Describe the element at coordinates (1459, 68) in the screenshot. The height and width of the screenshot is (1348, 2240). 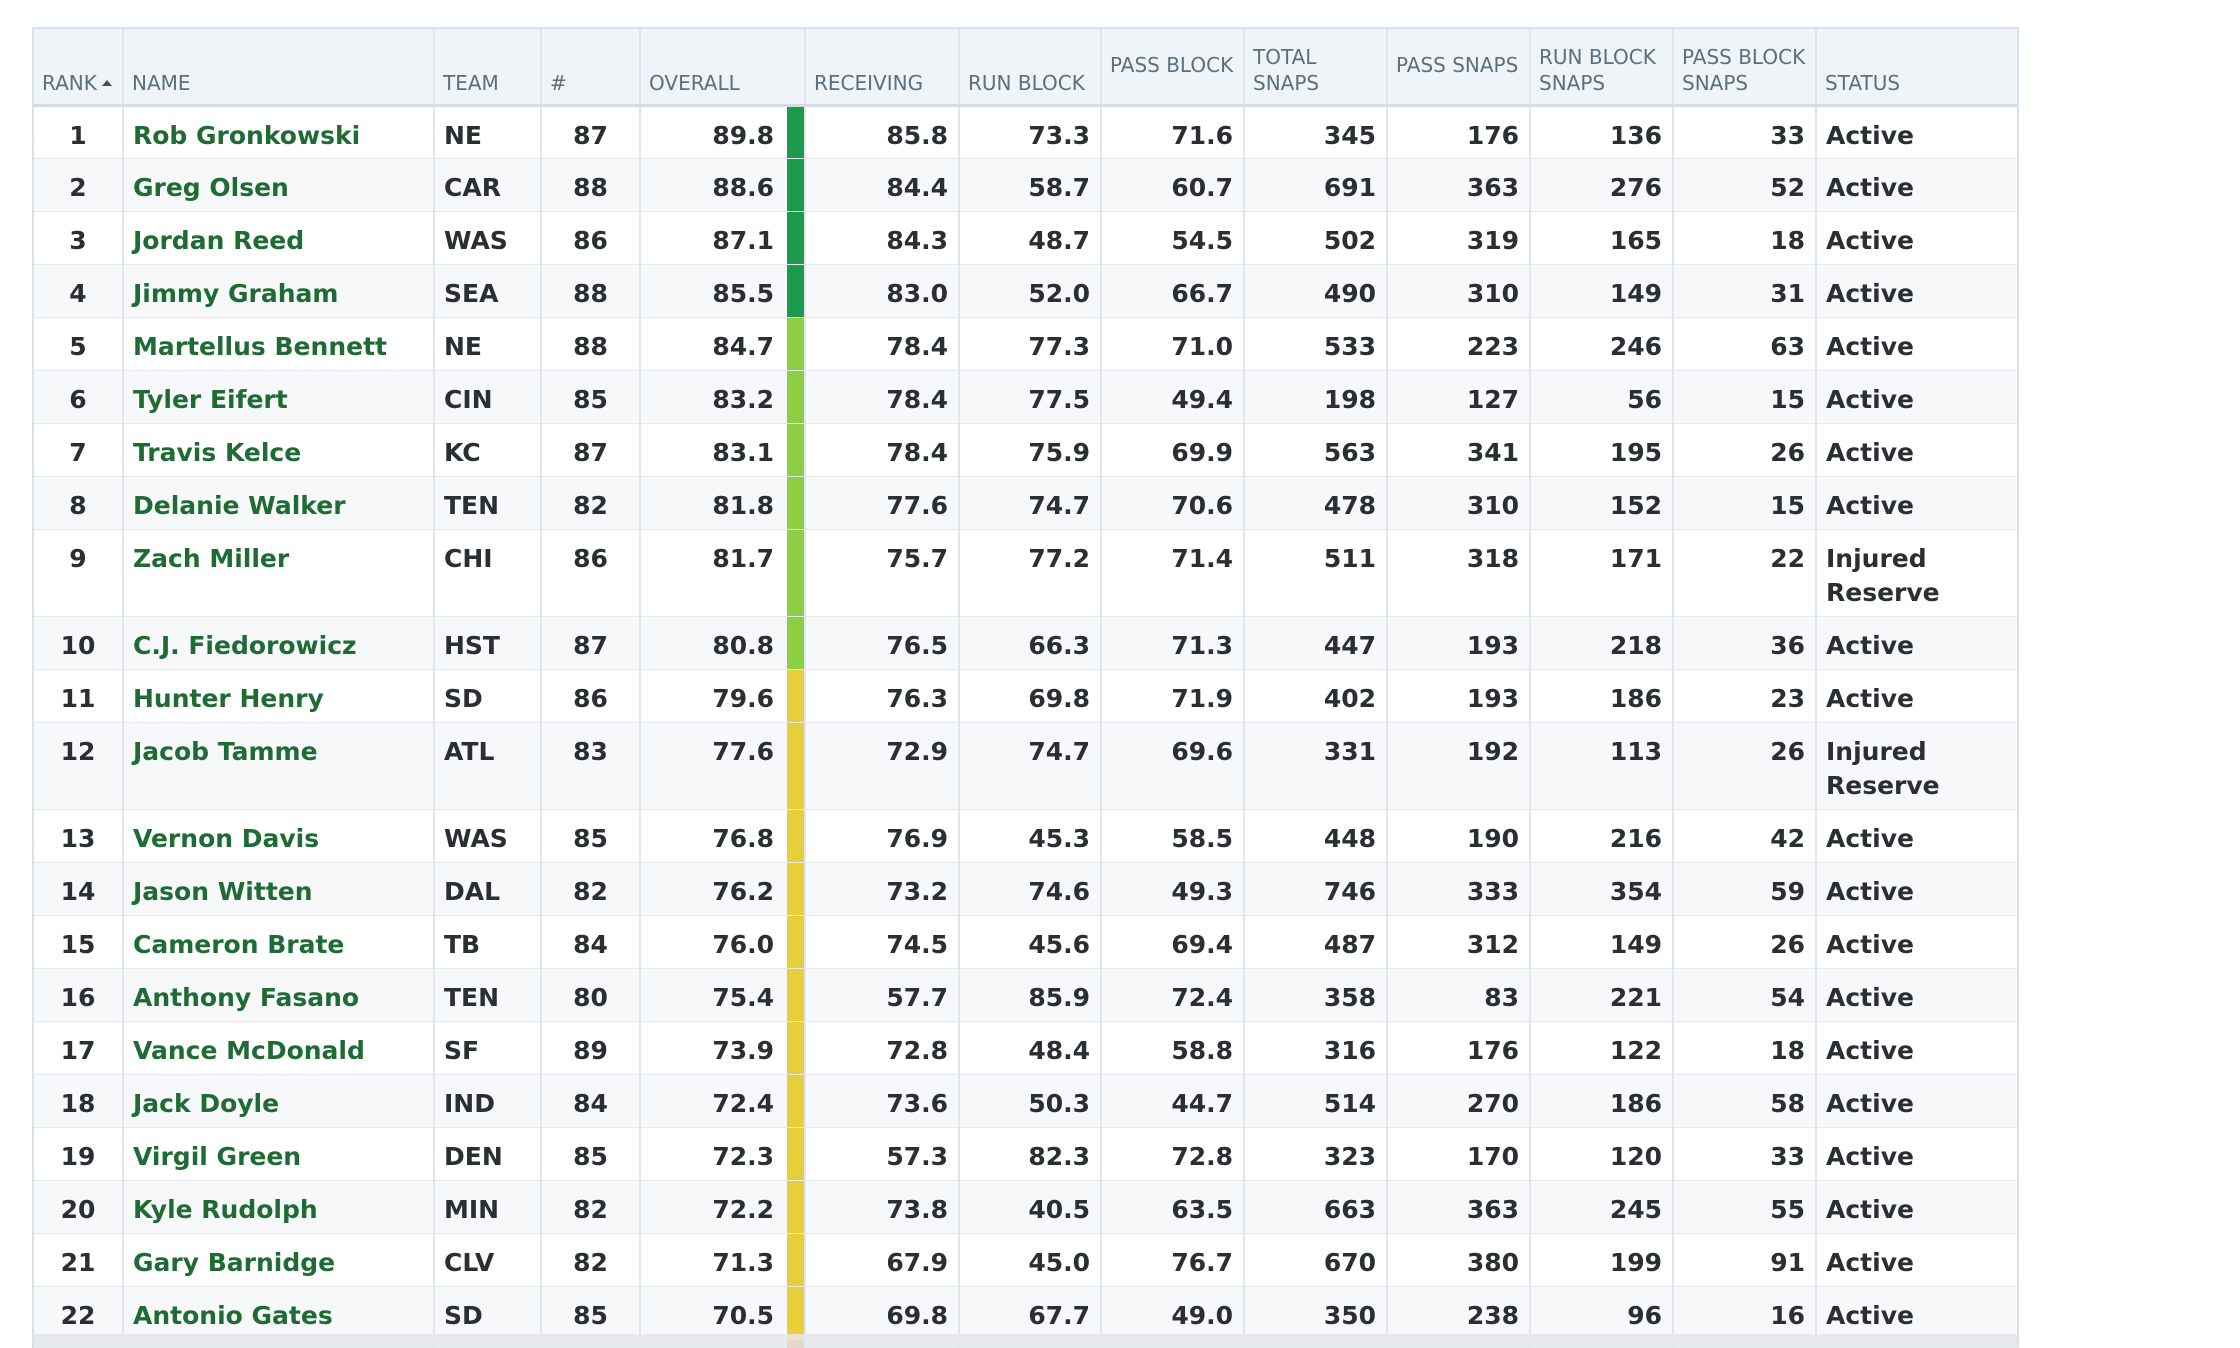
I see `header-pass-snaps: PASS SNAPS` at that location.